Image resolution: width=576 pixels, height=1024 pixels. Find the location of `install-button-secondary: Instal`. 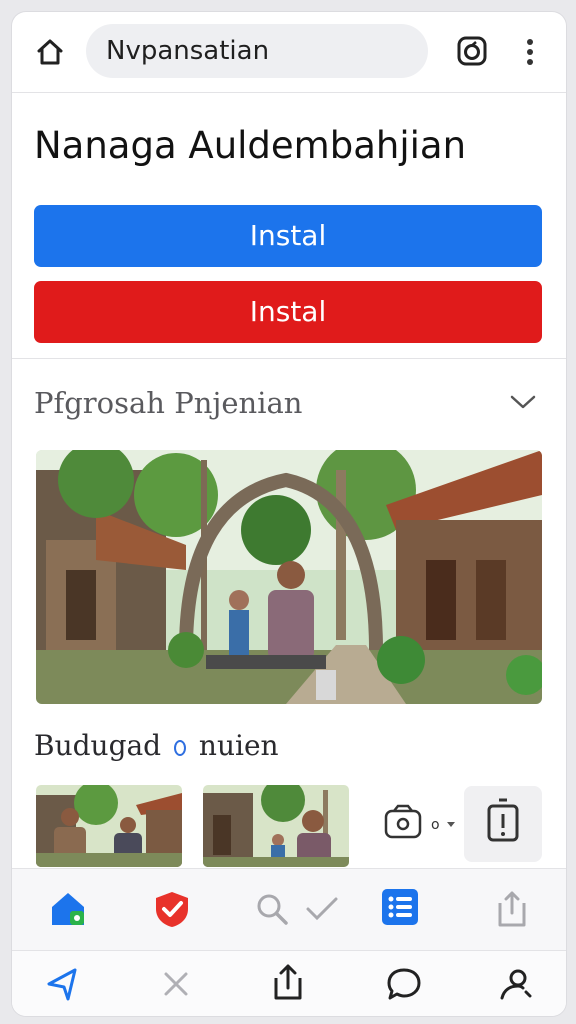

install-button-secondary: Instal is located at coordinates (288, 312).